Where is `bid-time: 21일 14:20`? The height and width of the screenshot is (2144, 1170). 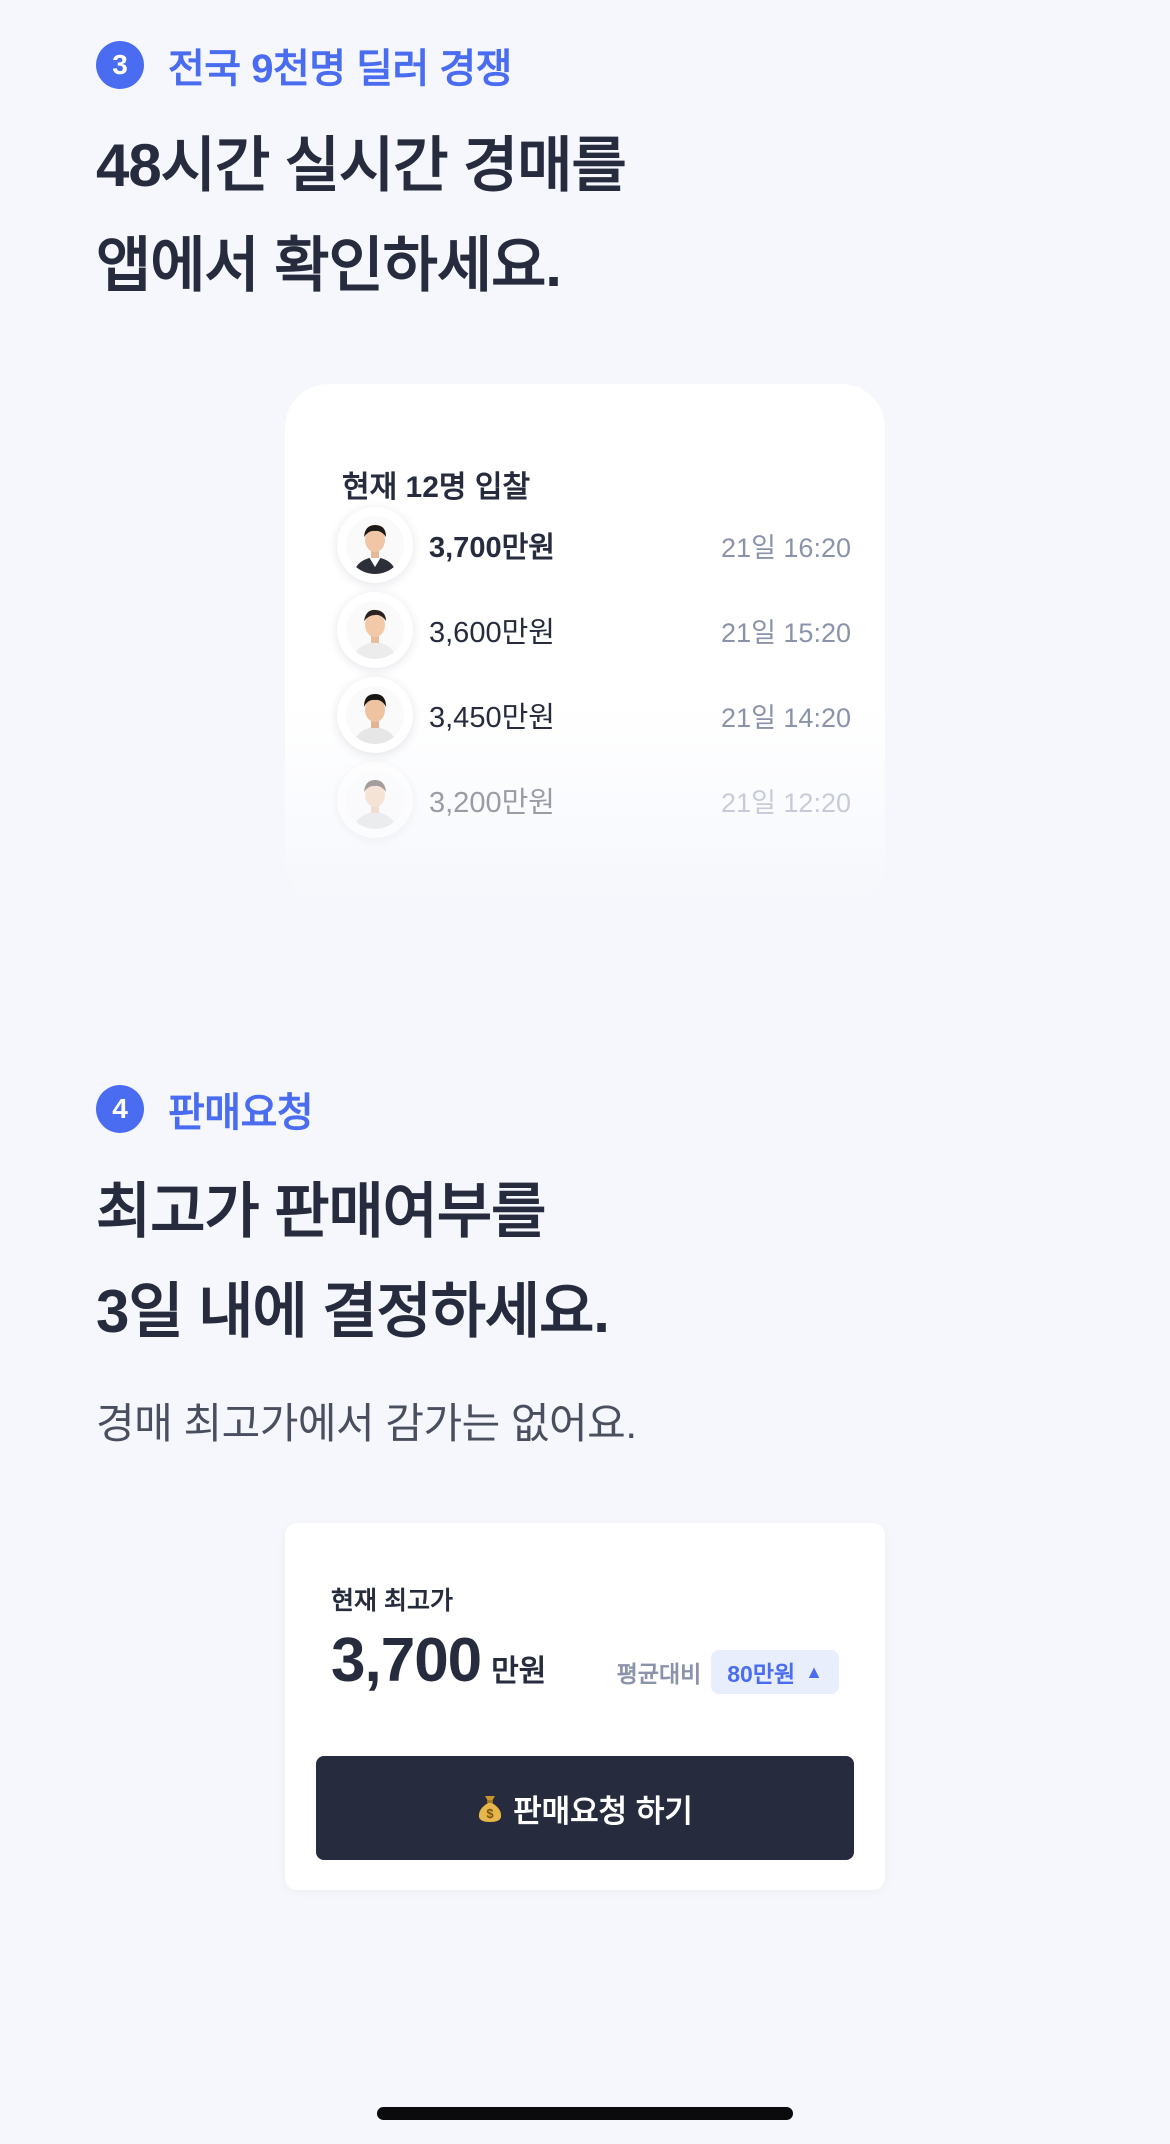 bid-time: 21일 14:20 is located at coordinates (786, 717).